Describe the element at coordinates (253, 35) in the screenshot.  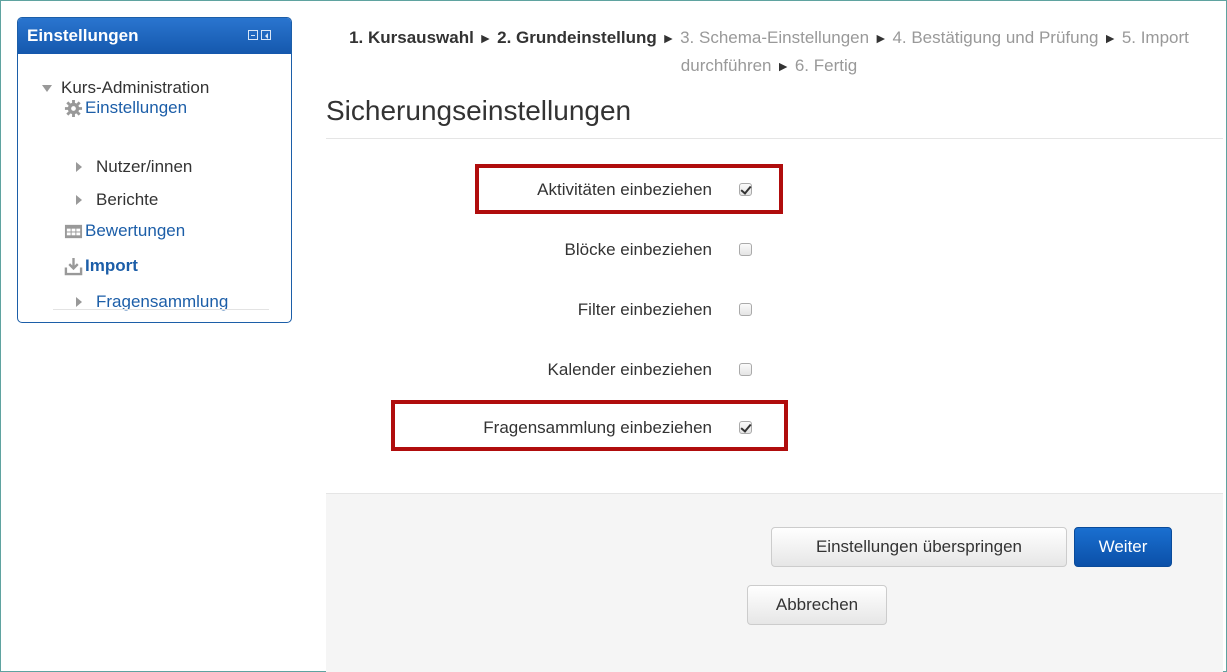
I see `minimize-icon` at that location.